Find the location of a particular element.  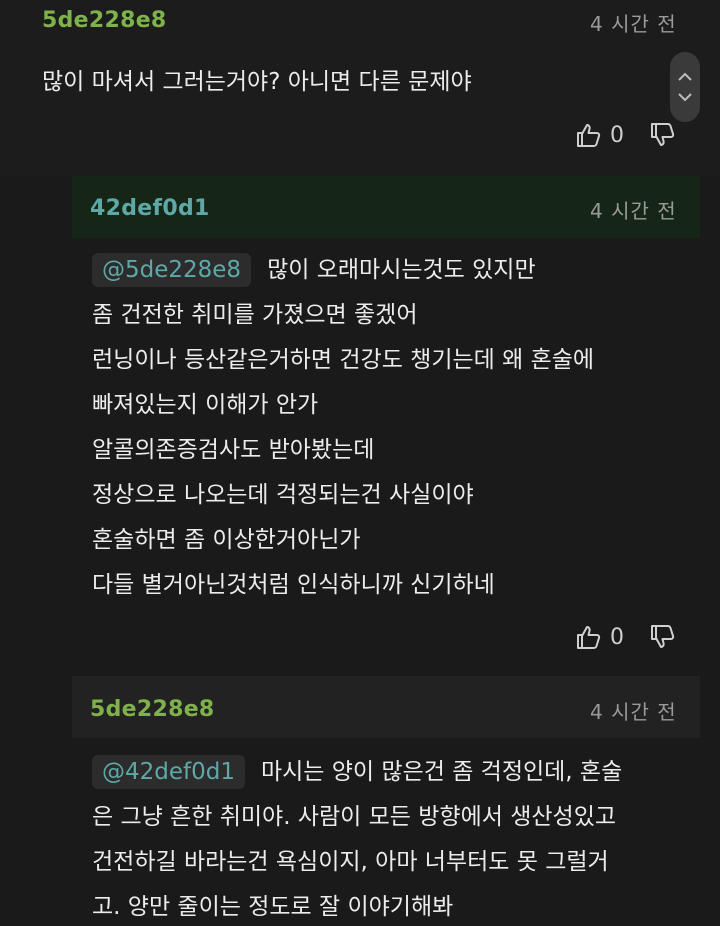

reply-line: 좀 건전한 취미를 가졌으면 좋겠어 is located at coordinates (255, 315).